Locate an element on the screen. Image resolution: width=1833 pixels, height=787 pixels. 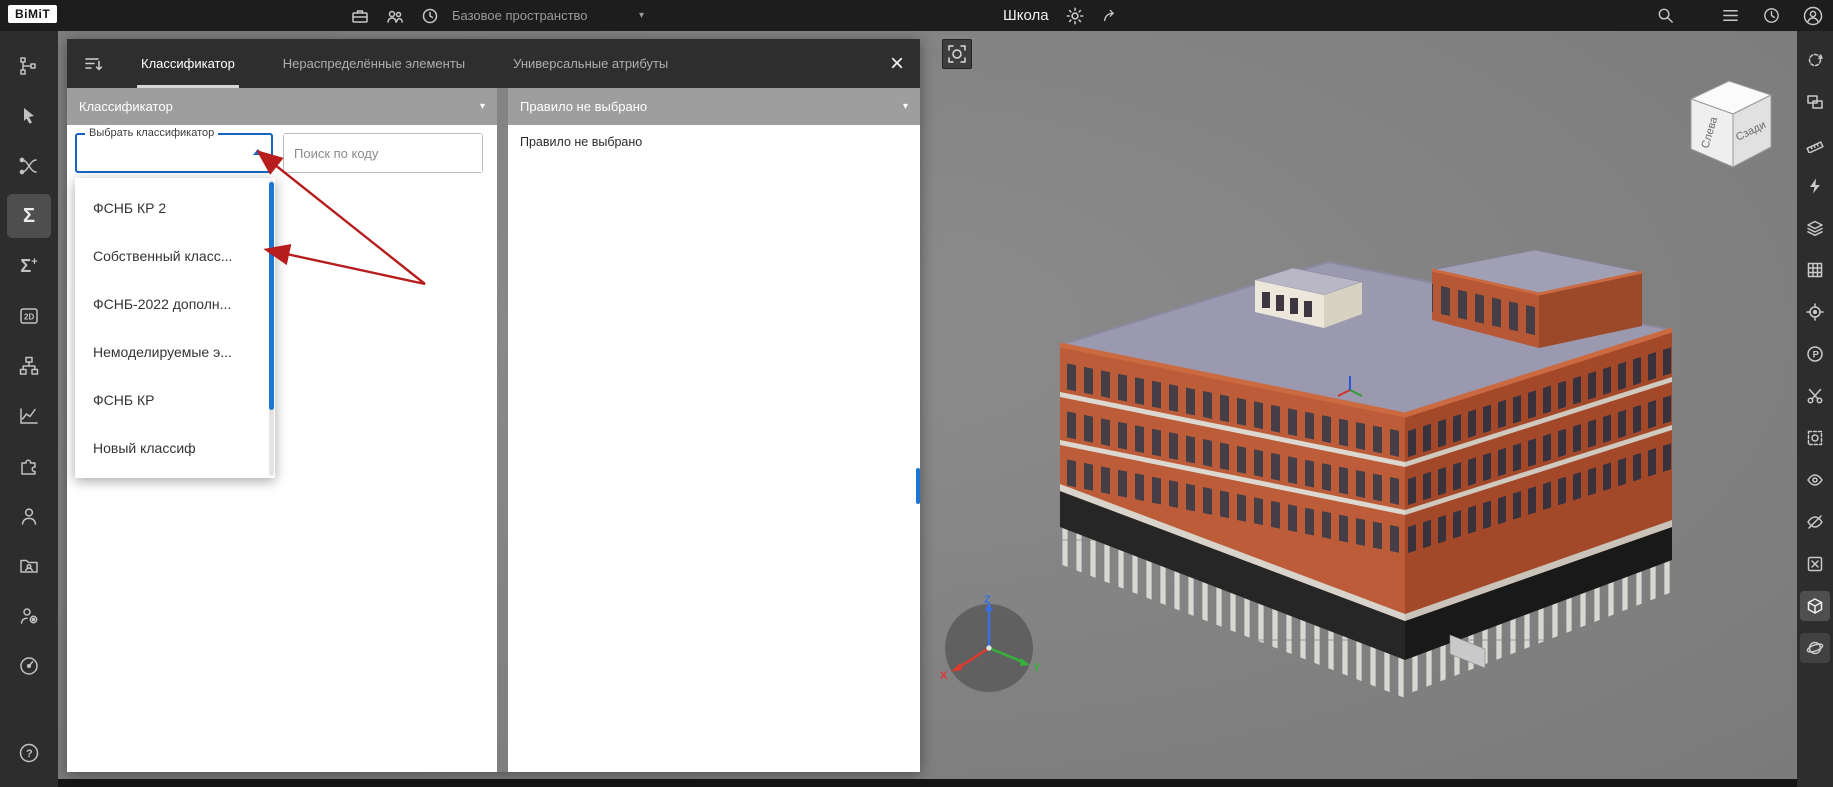
classifier-select: Выбрать классификатор is located at coordinates (174, 150).